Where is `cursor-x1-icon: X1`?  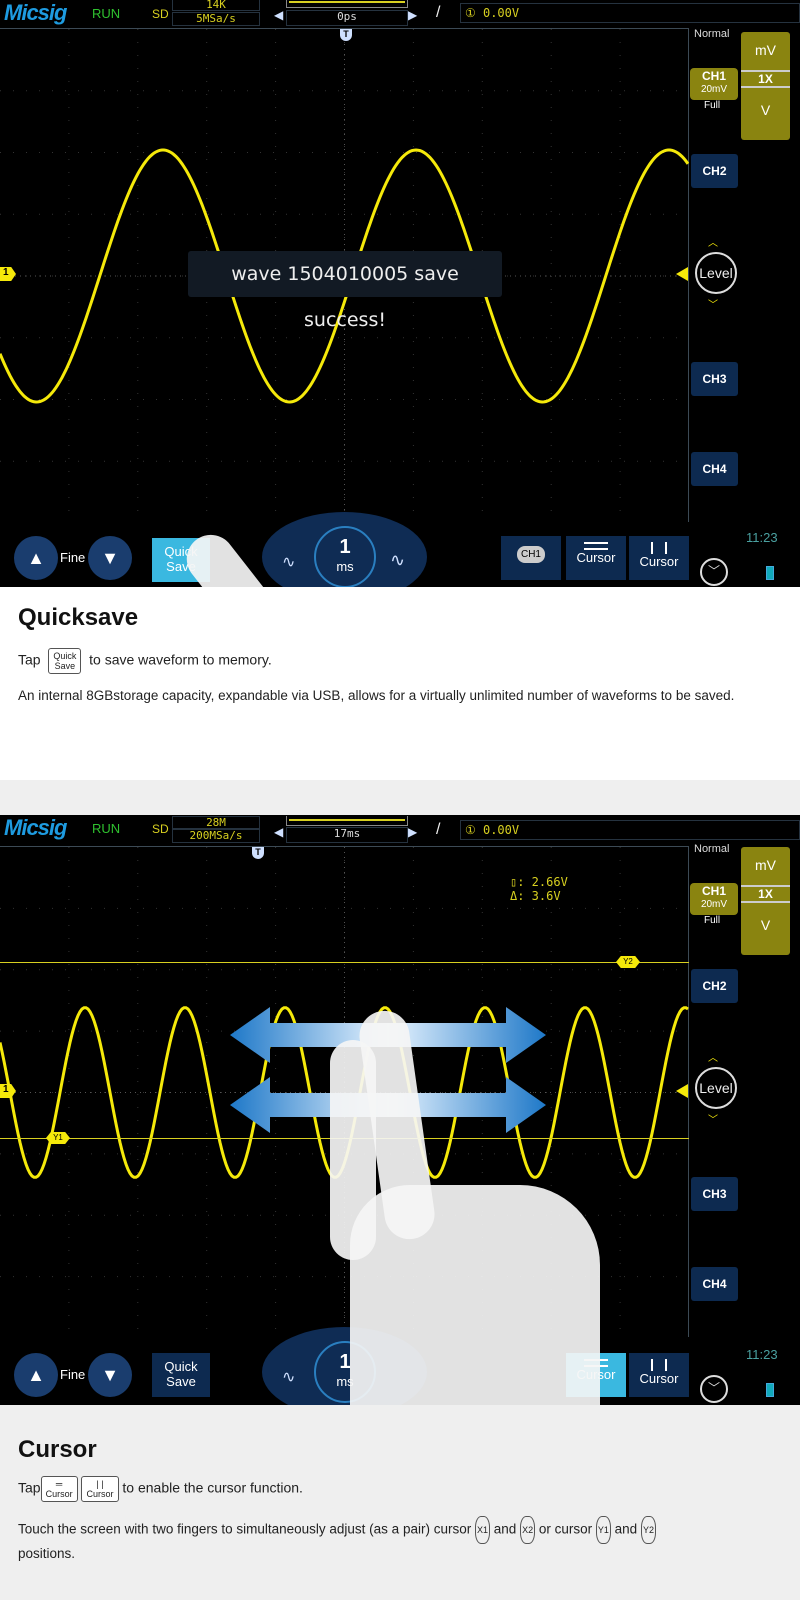
cursor-x1-icon: X1 is located at coordinates (482, 1530).